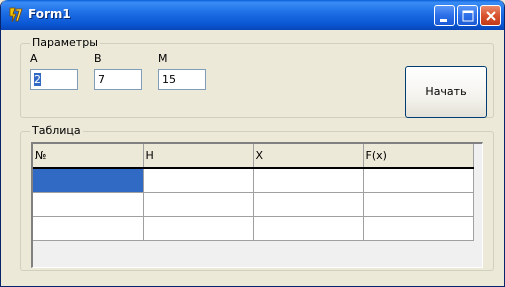  What do you see at coordinates (182, 79) in the screenshot?
I see `field-m-input: 15` at bounding box center [182, 79].